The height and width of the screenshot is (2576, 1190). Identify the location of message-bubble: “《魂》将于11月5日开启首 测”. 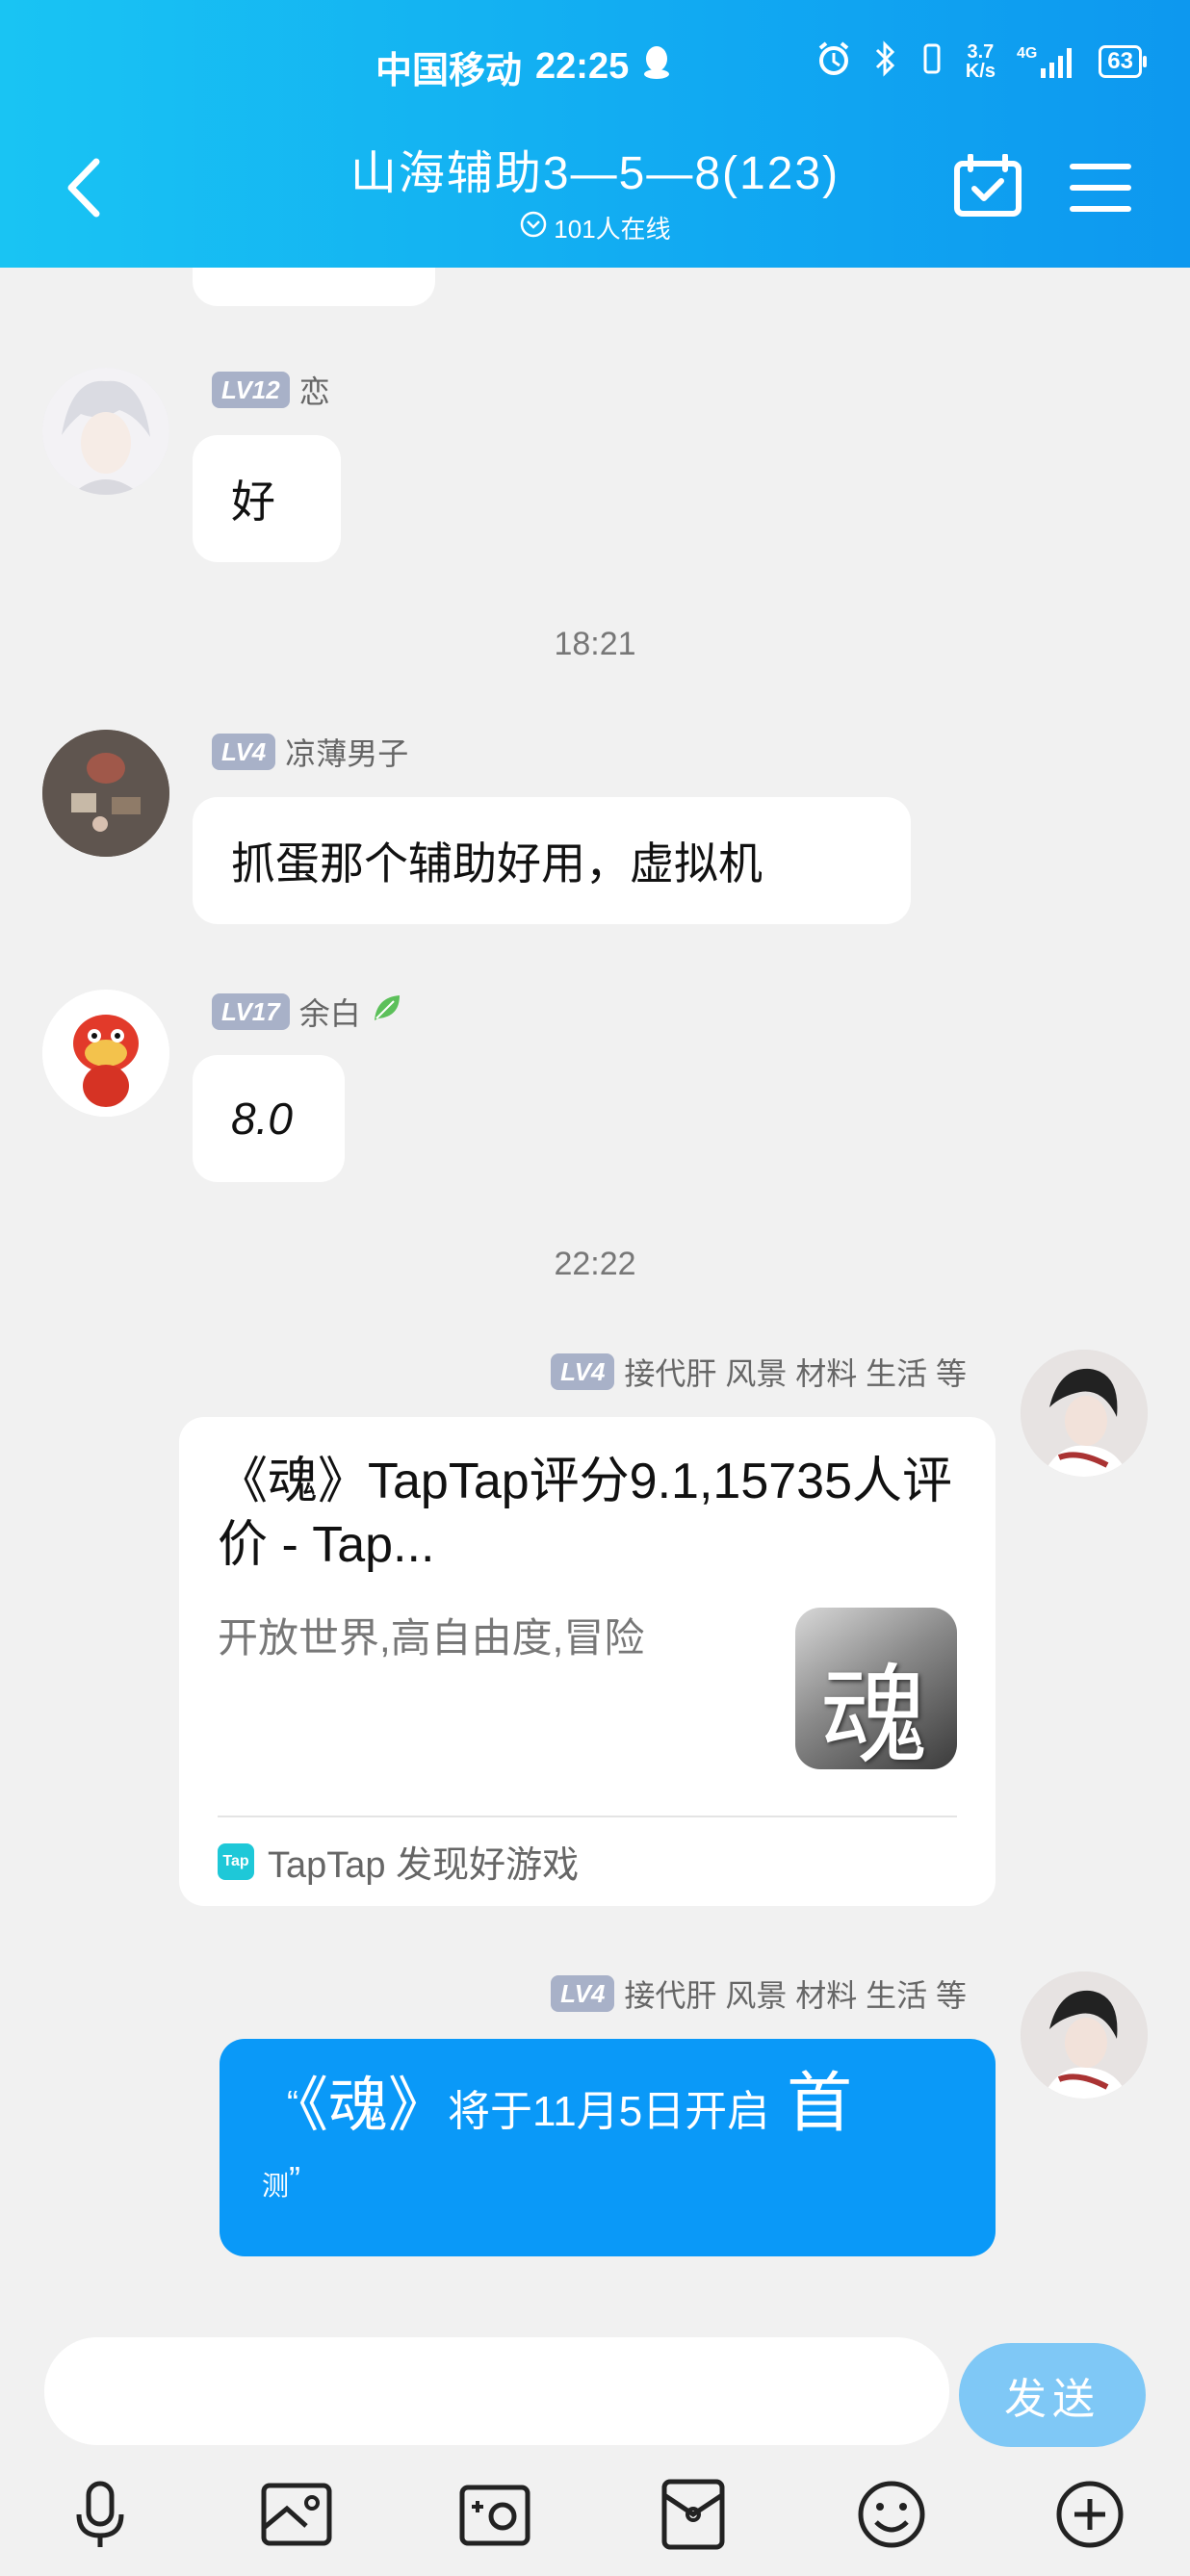
(608, 2148).